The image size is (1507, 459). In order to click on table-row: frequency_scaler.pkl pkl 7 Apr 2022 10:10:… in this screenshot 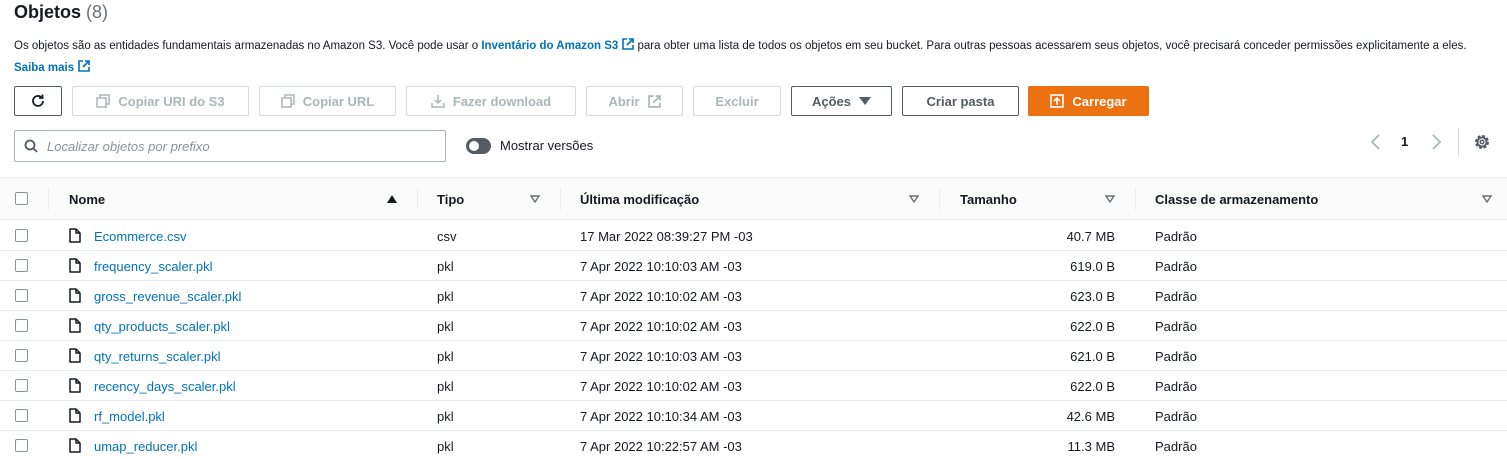, I will do `click(753, 266)`.